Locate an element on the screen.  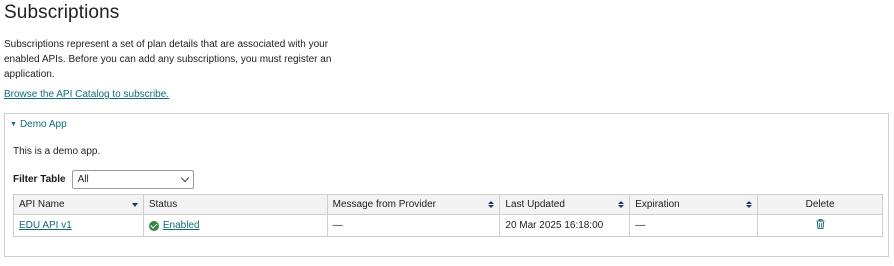
col-header-status: Status is located at coordinates (235, 204).